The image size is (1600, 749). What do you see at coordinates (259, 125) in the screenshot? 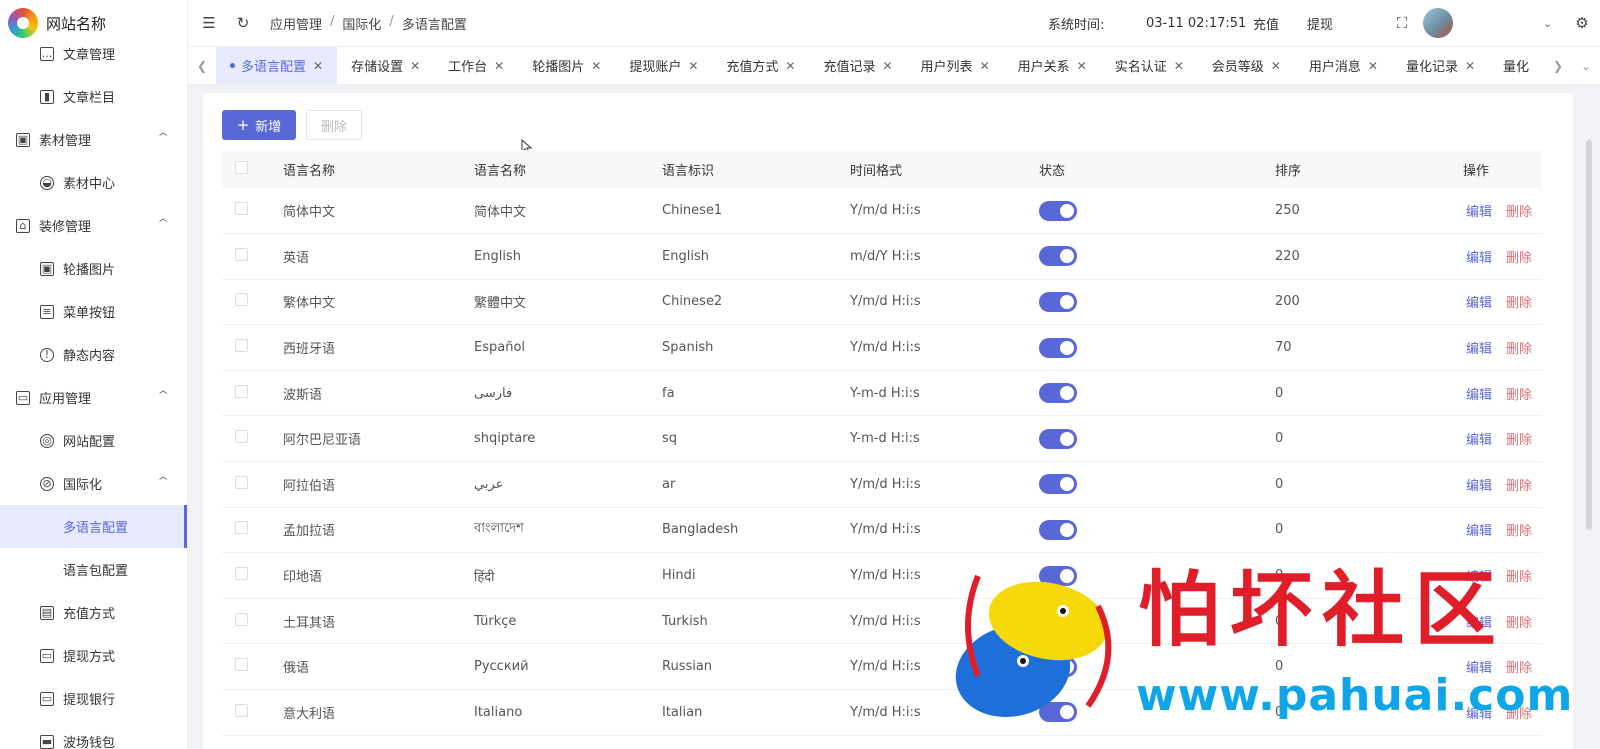
I see `add-button: + 新增` at bounding box center [259, 125].